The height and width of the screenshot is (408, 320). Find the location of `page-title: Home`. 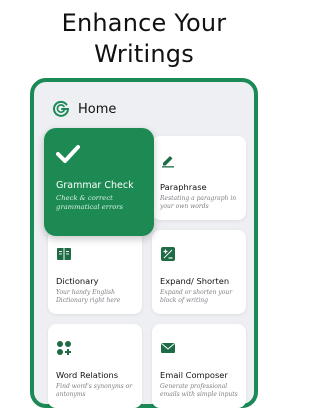

page-title: Home is located at coordinates (97, 109).